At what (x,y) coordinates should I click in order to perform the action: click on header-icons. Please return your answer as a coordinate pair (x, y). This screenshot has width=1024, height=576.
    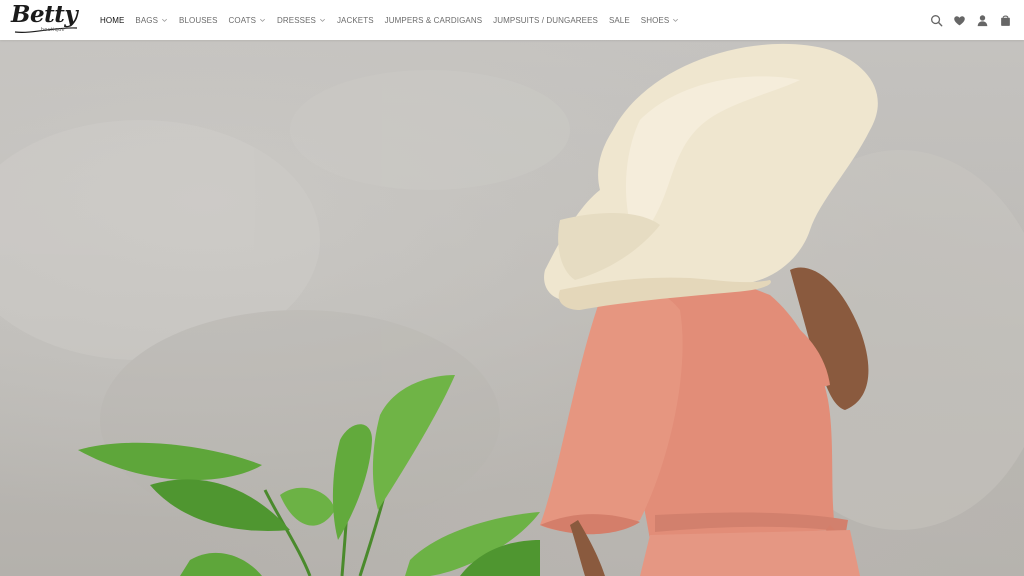
    Looking at the image, I should click on (971, 20).